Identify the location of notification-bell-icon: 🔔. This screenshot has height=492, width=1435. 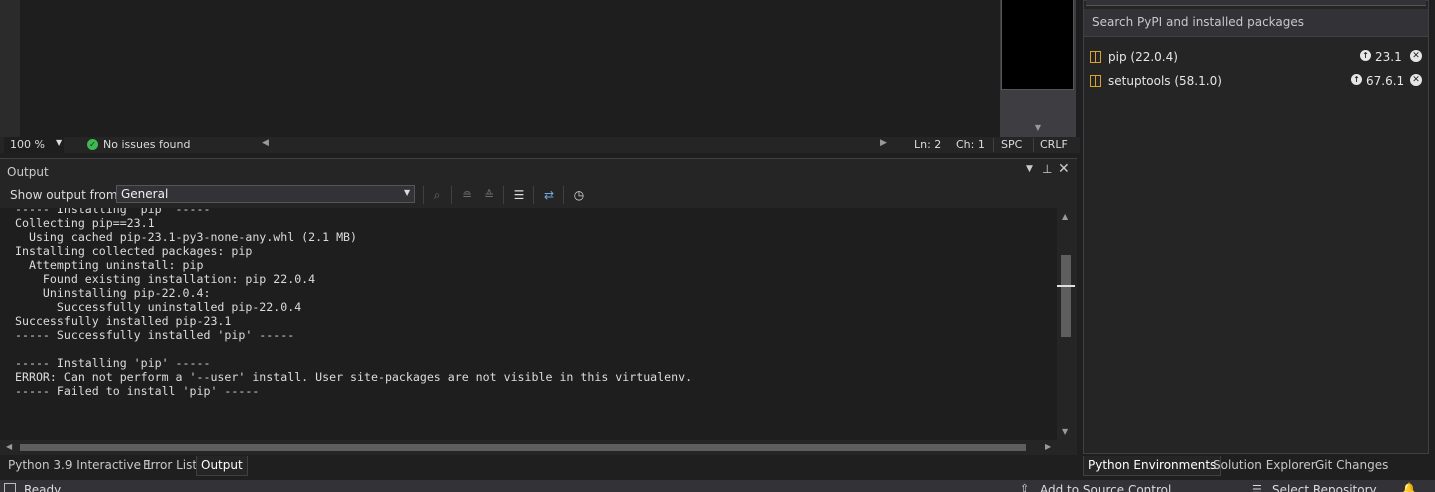
(1409, 487).